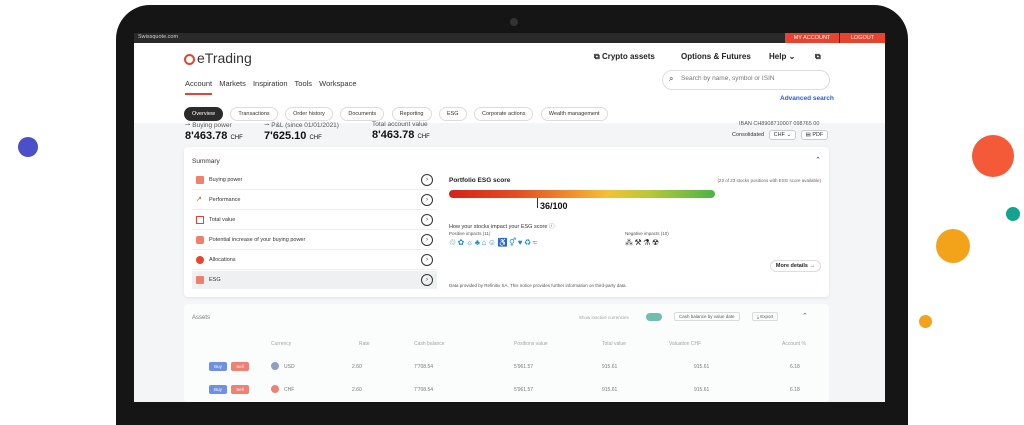 Image resolution: width=1024 pixels, height=425 pixels. What do you see at coordinates (453, 242) in the screenshot?
I see `climate-icon: ♲` at bounding box center [453, 242].